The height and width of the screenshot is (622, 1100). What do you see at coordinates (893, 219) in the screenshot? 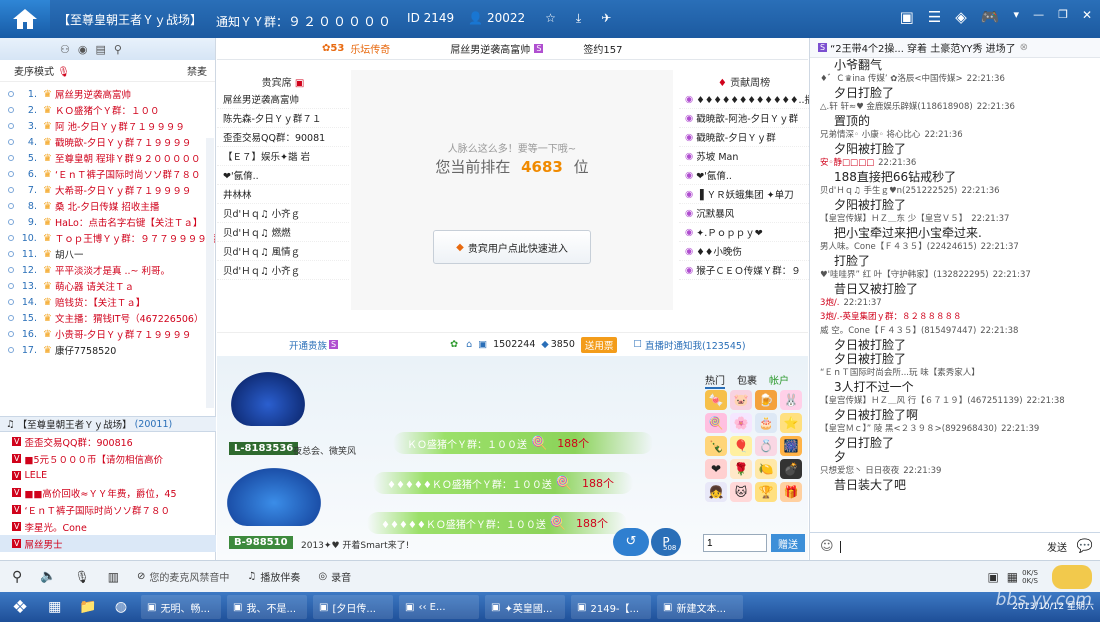
I see `chat-sender: 【皇宫传媒】ＨＺ＿东 少【皇宫Ｖ５】` at bounding box center [893, 219].